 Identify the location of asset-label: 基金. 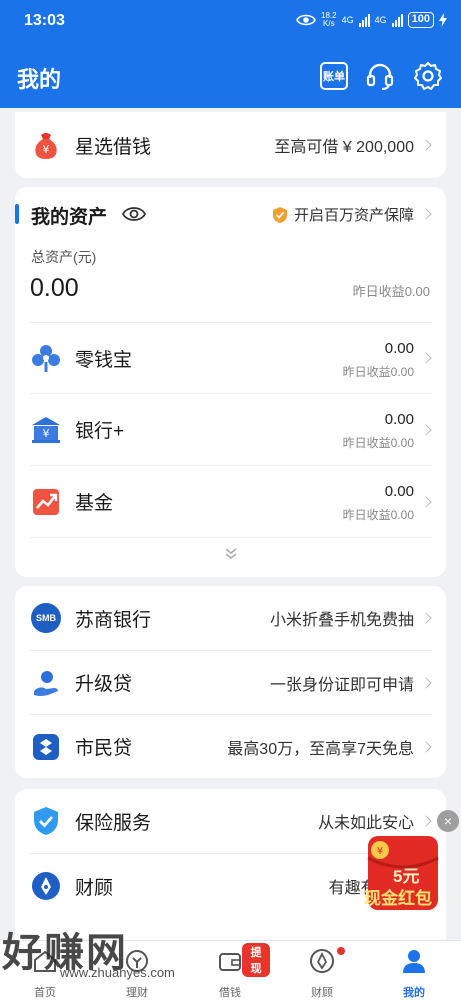
(94, 503).